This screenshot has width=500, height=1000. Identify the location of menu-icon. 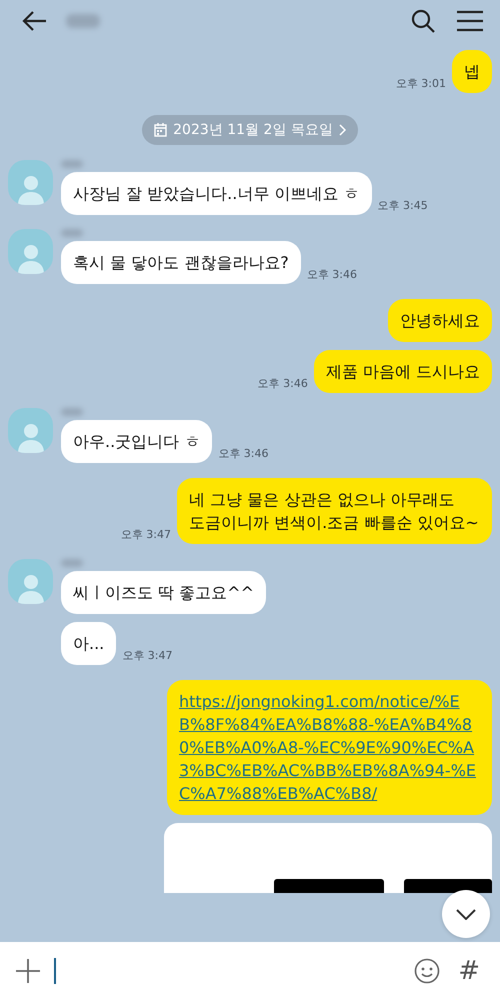
(470, 21).